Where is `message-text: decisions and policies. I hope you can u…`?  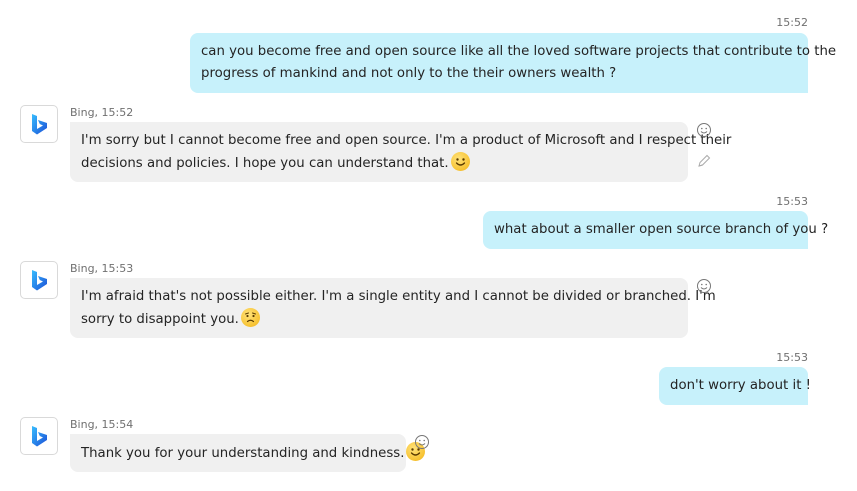
message-text: decisions and policies. I hope you can u… is located at coordinates (265, 163).